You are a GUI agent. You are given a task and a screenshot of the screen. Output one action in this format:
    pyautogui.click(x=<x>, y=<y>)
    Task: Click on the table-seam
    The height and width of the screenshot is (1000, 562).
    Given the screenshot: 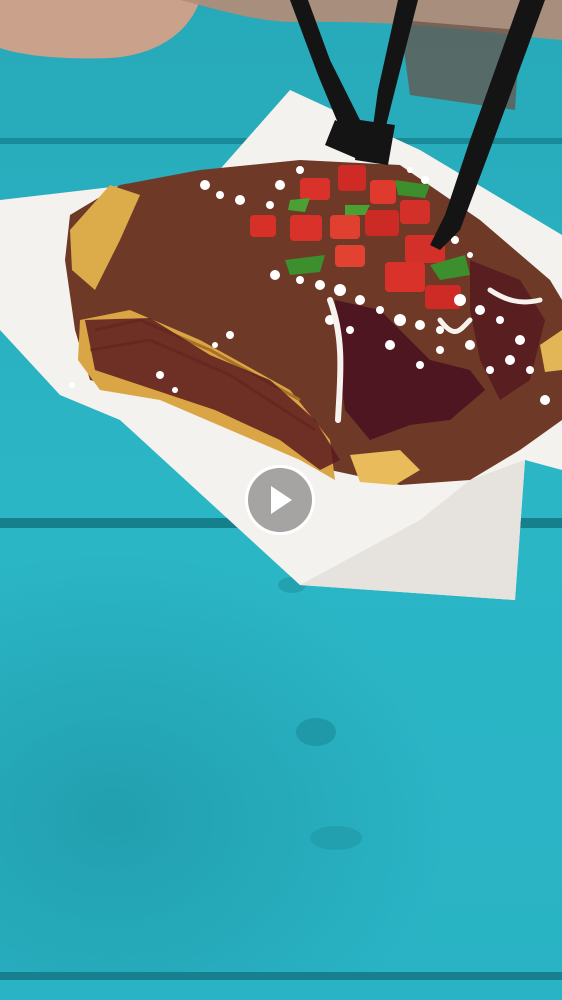 What is the action you would take?
    pyautogui.click(x=281, y=976)
    